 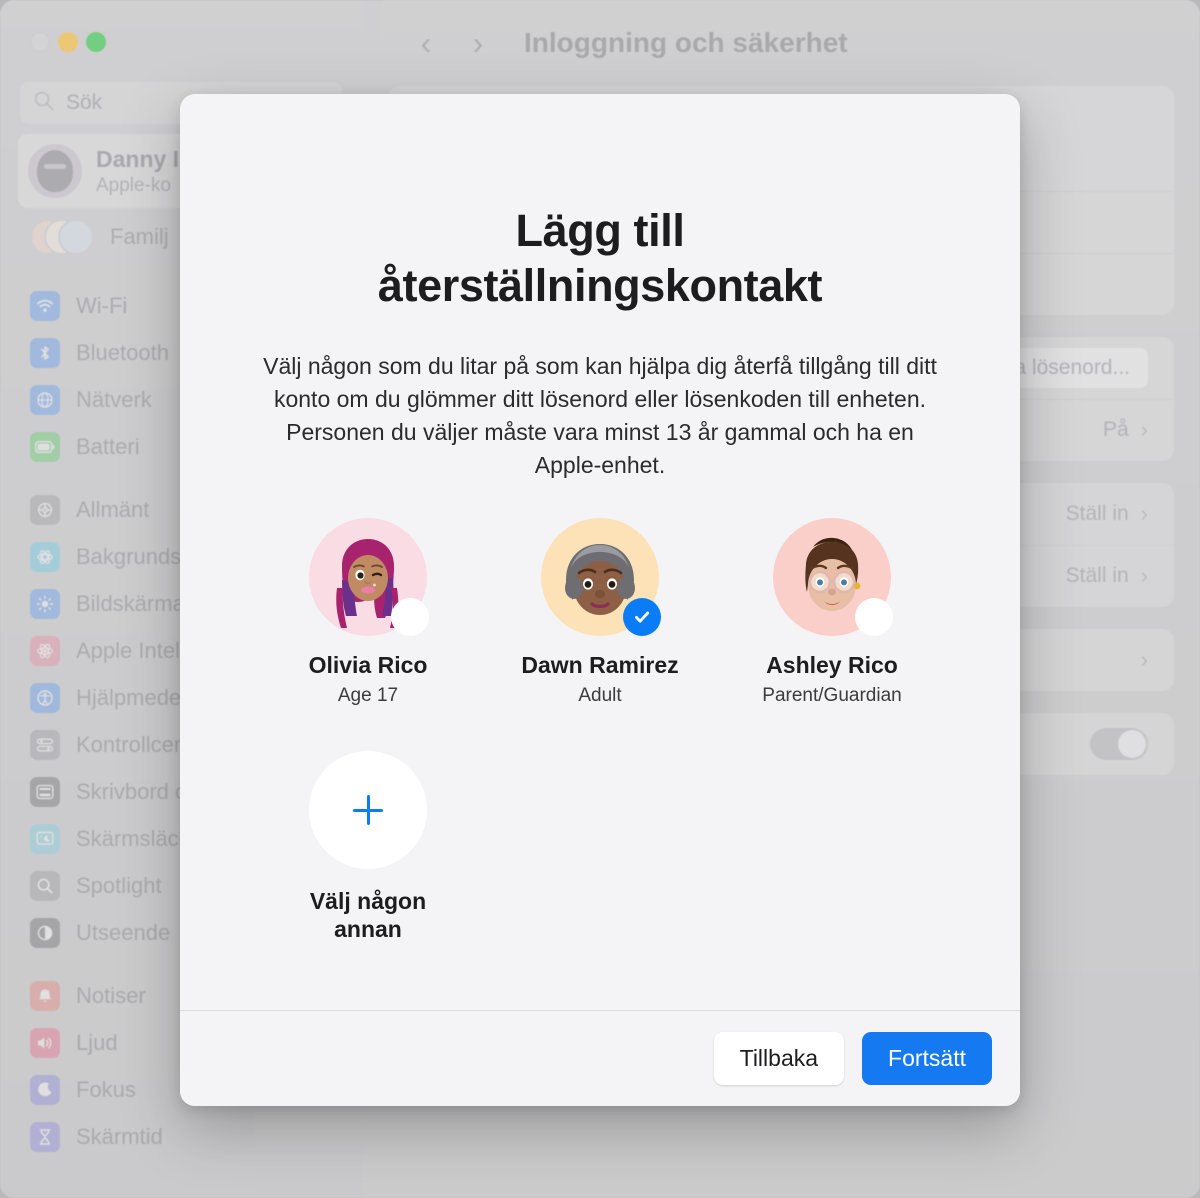 I want to click on sidebar-item-label: Spotlight, so click(x=119, y=885).